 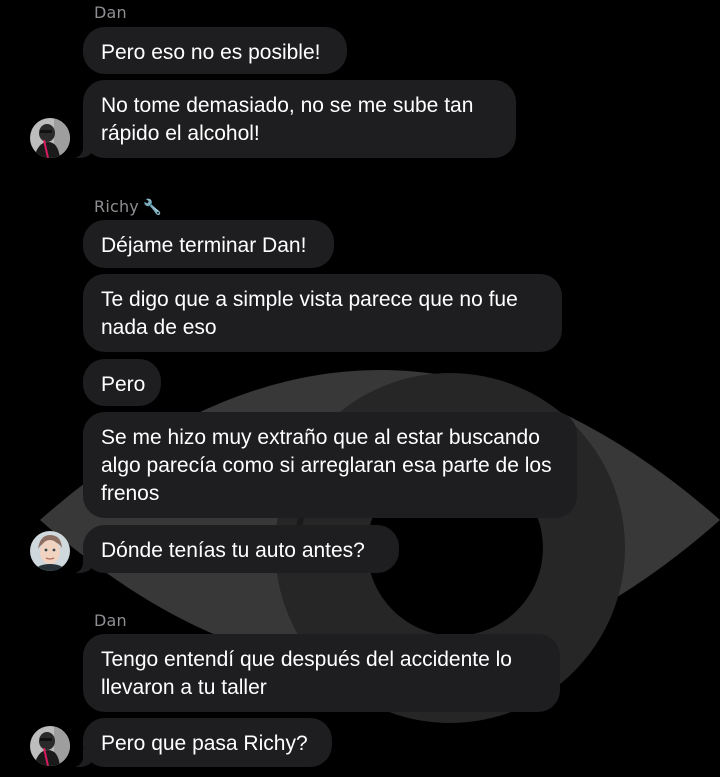 I want to click on wrench-icon: 🔧, so click(x=152, y=207).